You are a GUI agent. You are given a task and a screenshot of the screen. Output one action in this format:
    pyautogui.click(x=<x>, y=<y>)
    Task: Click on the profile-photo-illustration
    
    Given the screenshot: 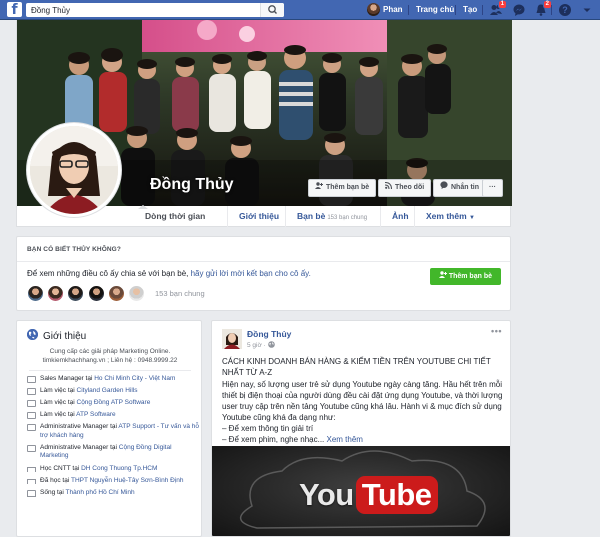 What is the action you would take?
    pyautogui.click(x=74, y=170)
    